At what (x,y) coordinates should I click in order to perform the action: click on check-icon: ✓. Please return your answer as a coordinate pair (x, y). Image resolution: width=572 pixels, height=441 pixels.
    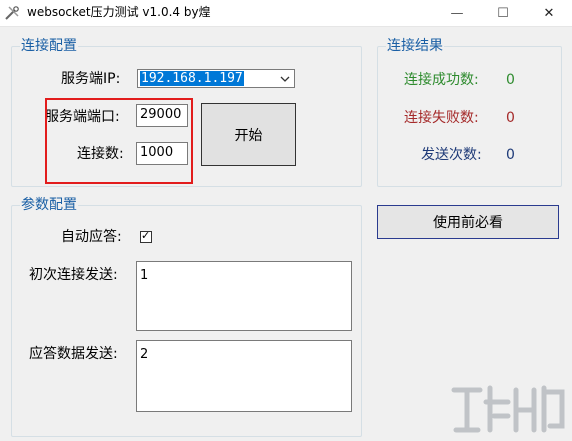
    Looking at the image, I should click on (146, 235).